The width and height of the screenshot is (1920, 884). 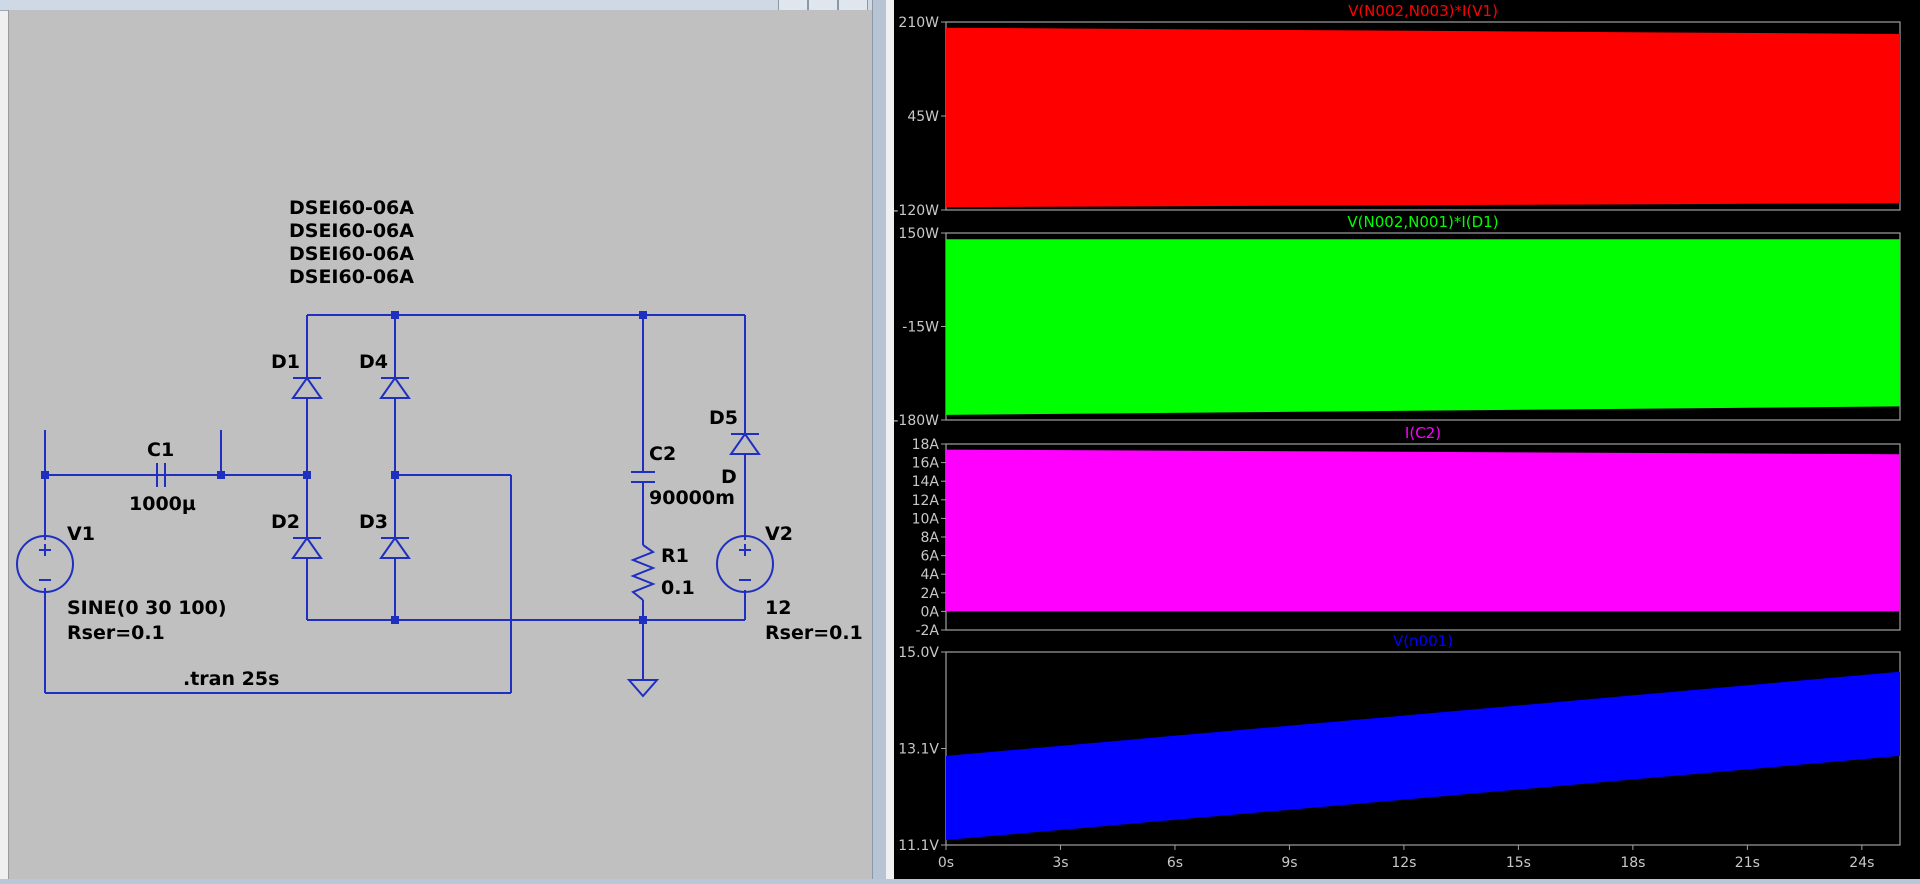 What do you see at coordinates (779, 534) in the screenshot?
I see `v2-label: V2` at bounding box center [779, 534].